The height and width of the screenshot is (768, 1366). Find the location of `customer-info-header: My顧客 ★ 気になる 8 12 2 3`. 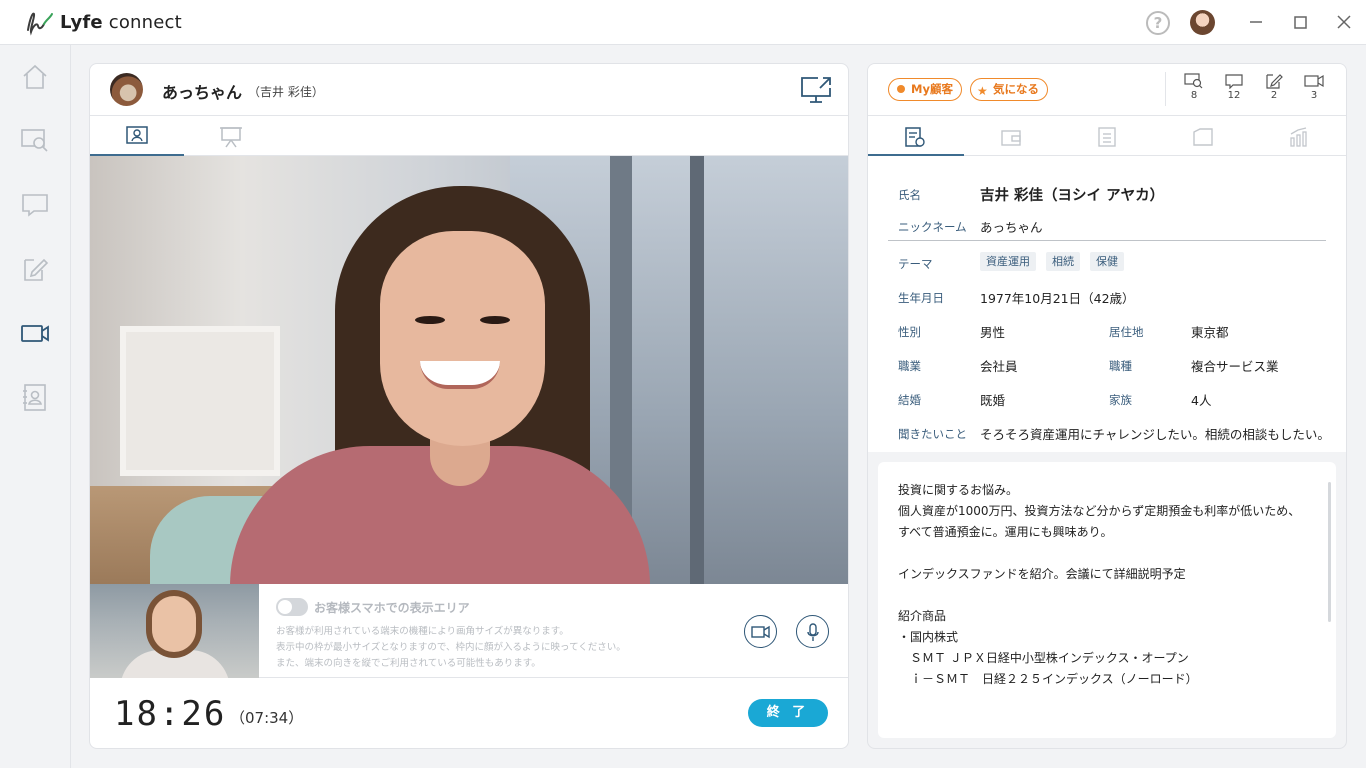

customer-info-header: My顧客 ★ 気になる 8 12 2 3 is located at coordinates (1107, 90).